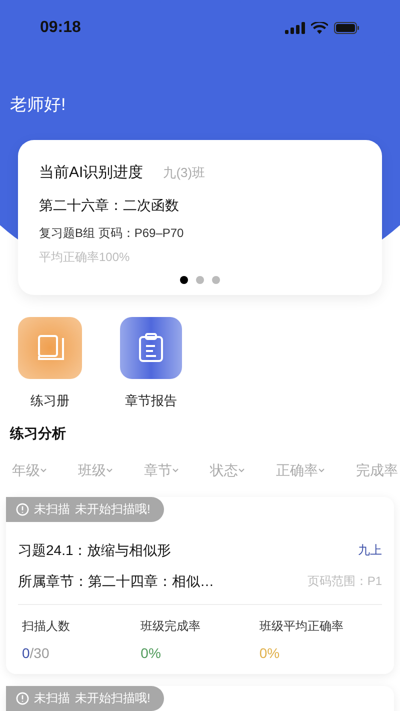 This screenshot has height=711, width=400. I want to click on stat-value: 0, so click(26, 653).